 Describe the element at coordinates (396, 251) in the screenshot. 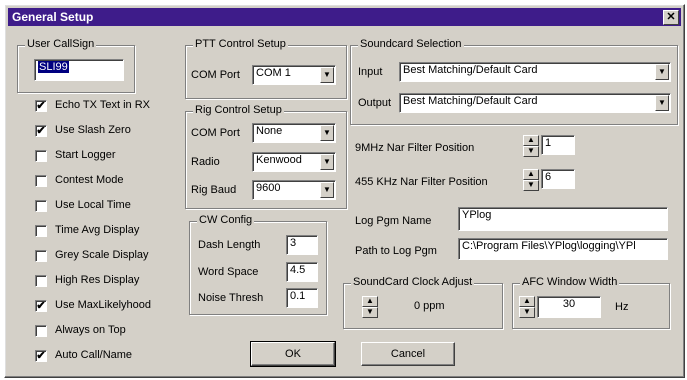

I see `log-pgm-path-label: Path to Log Pgm` at that location.